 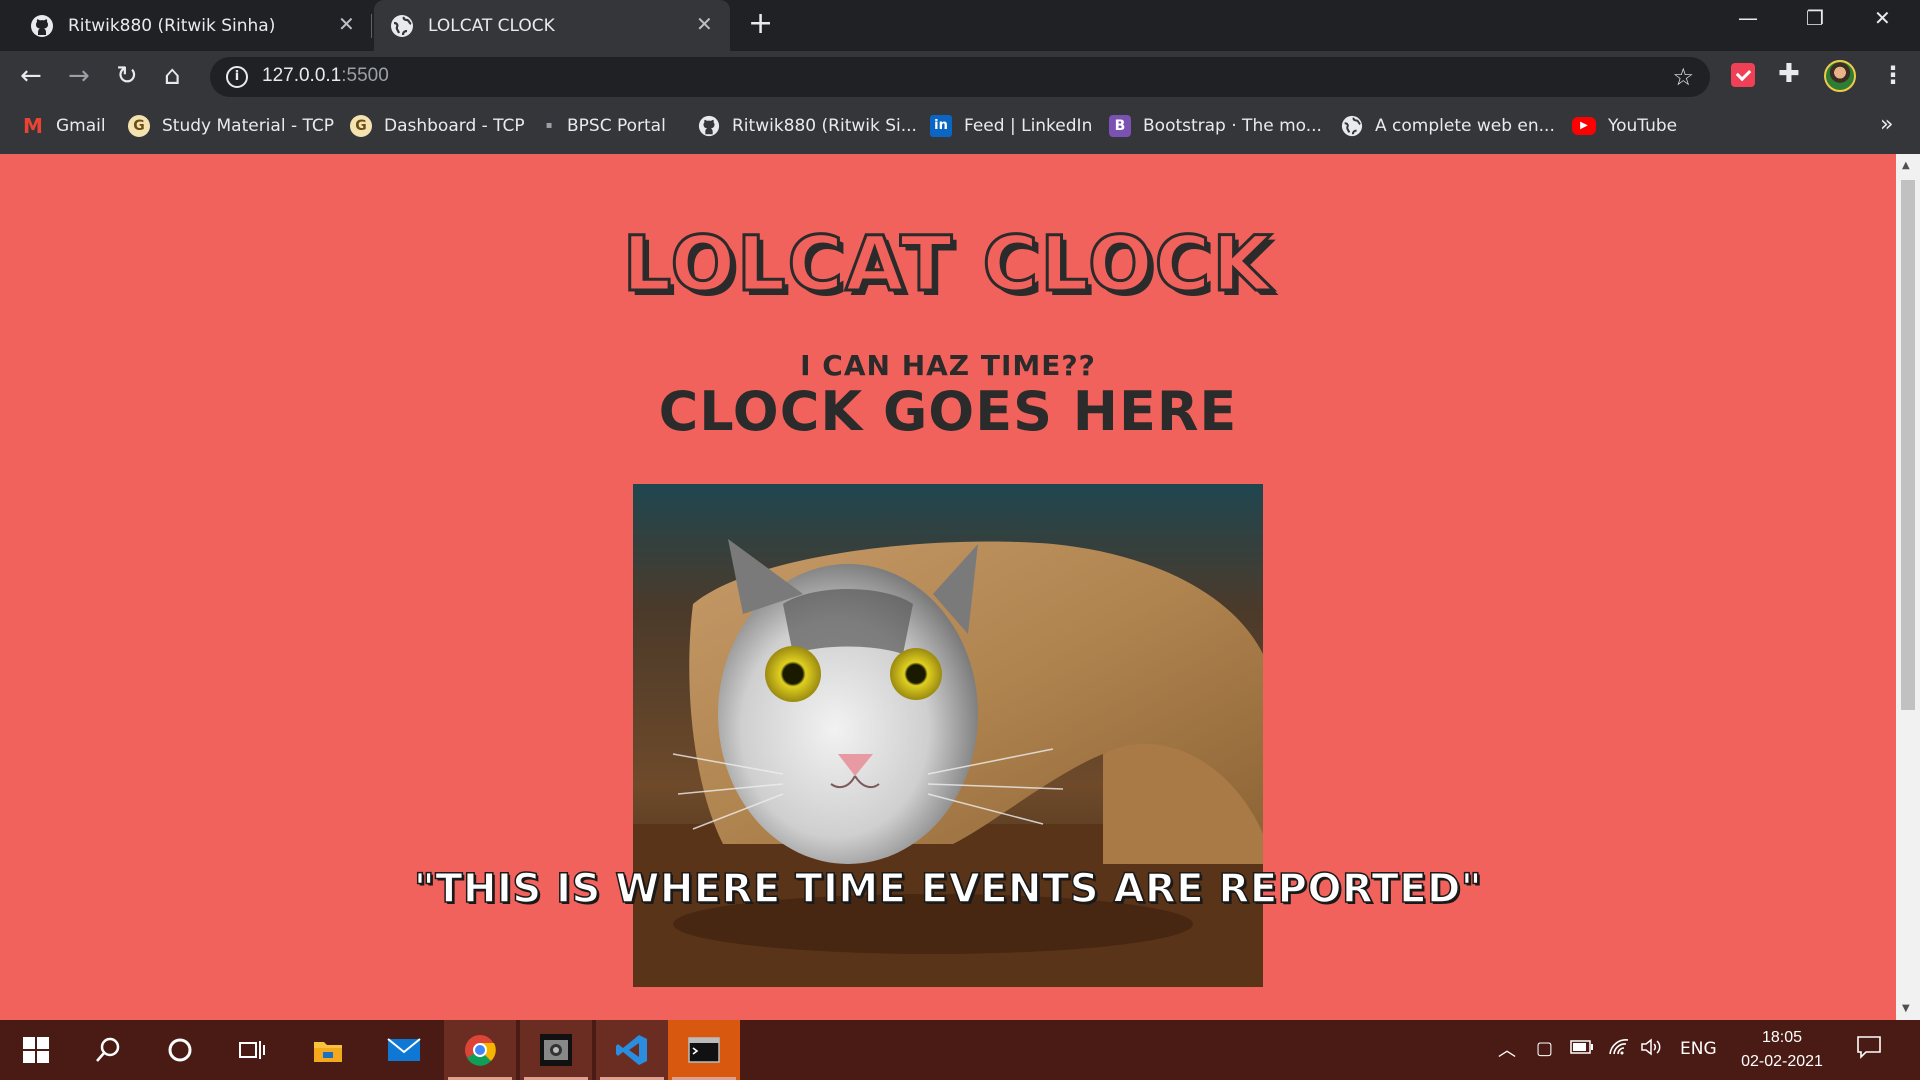 I want to click on bookmark-label: Study Material - TCP, so click(x=248, y=126).